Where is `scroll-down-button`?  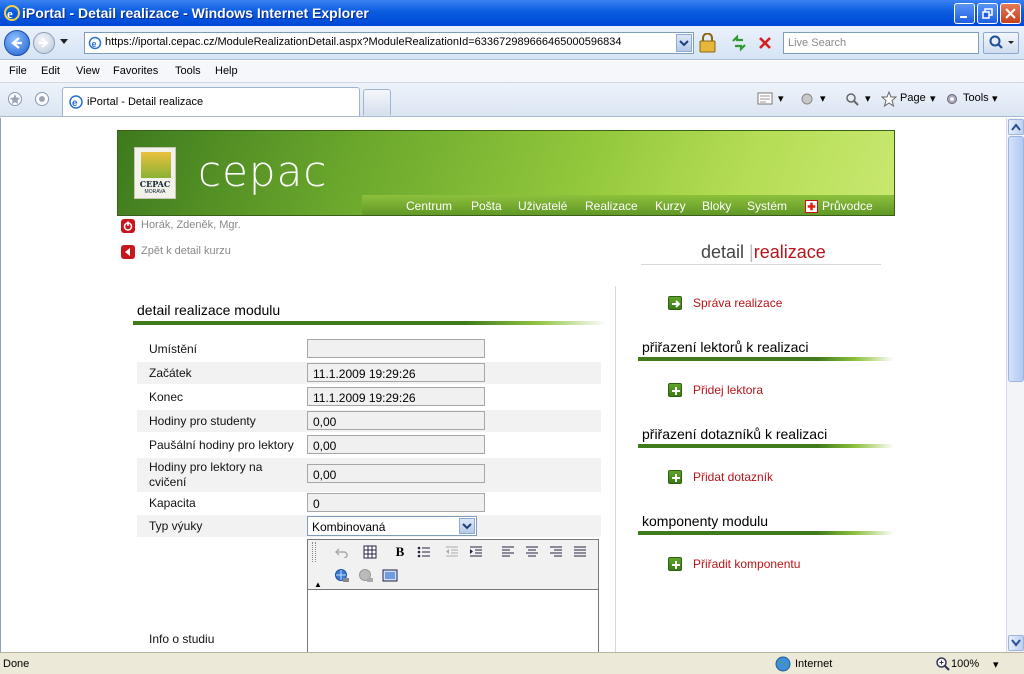
scroll-down-button is located at coordinates (1016, 643).